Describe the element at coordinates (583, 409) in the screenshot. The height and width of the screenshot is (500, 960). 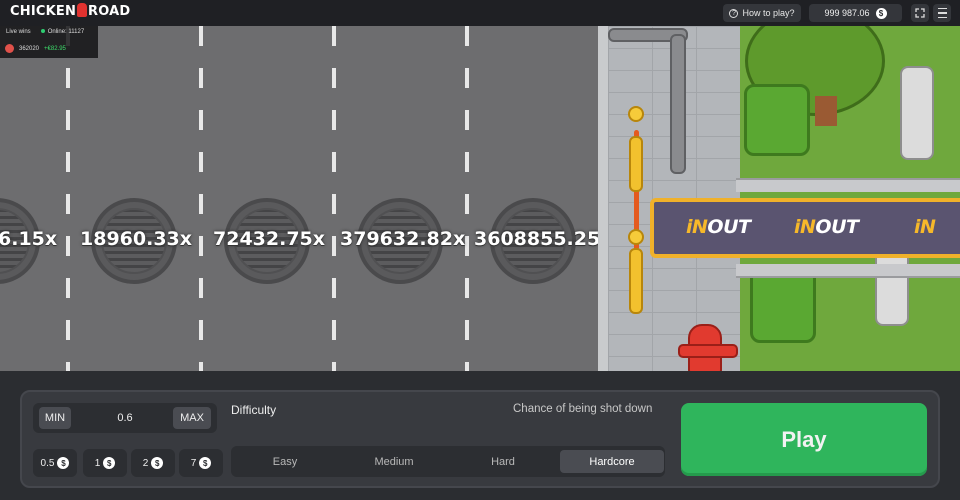
I see `chance-label: Chance of being shot down` at that location.